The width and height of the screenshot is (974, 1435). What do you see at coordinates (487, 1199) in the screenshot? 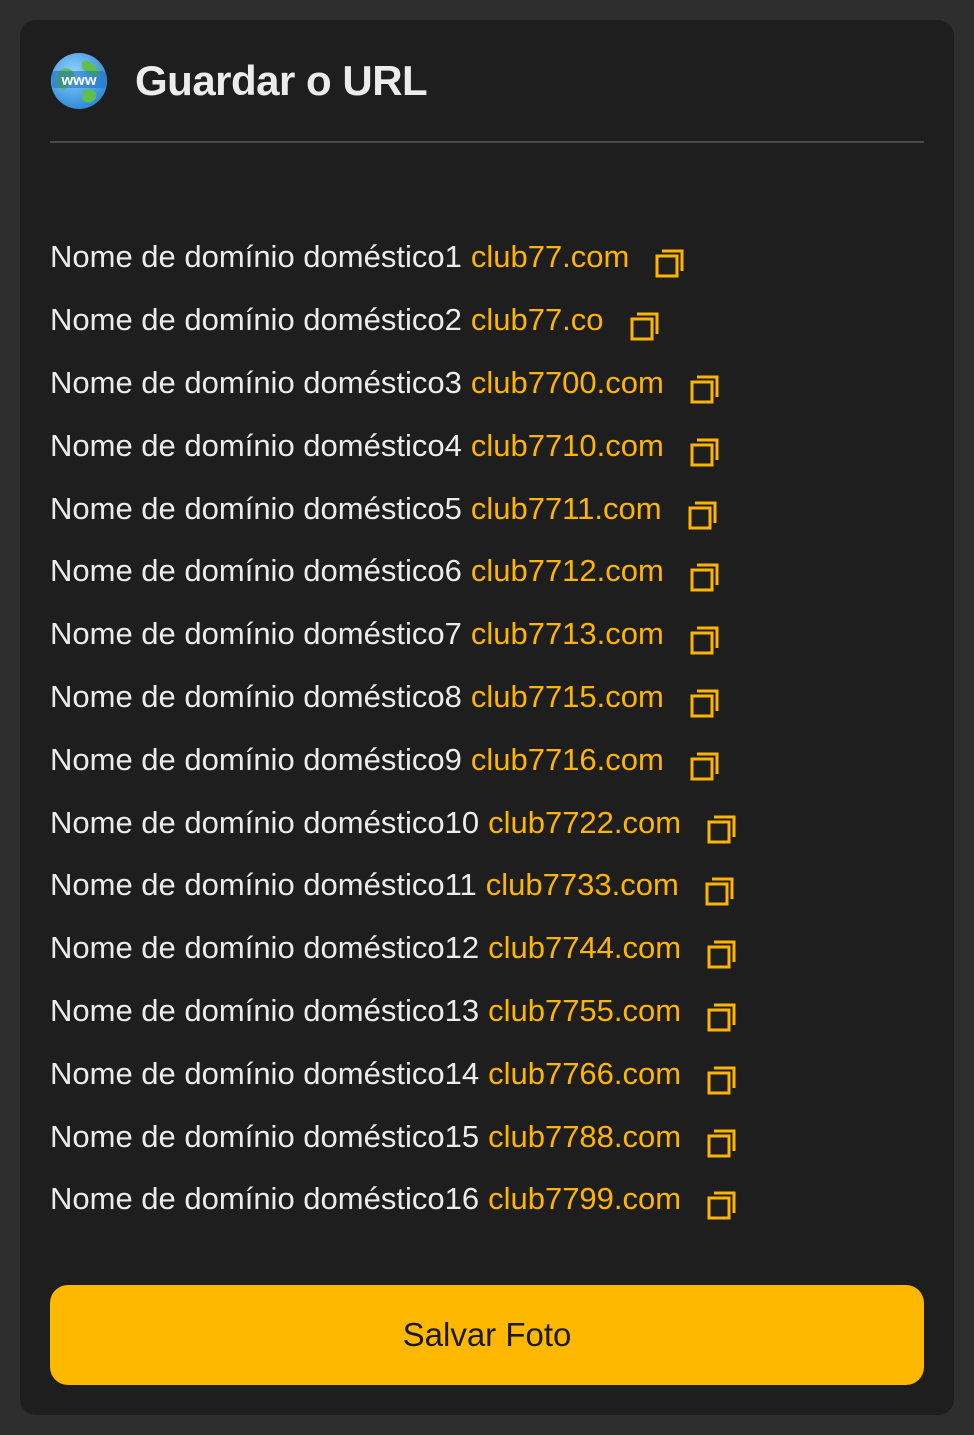
I see `domain-row: Nome de domínio doméstico16 club7799.com` at bounding box center [487, 1199].